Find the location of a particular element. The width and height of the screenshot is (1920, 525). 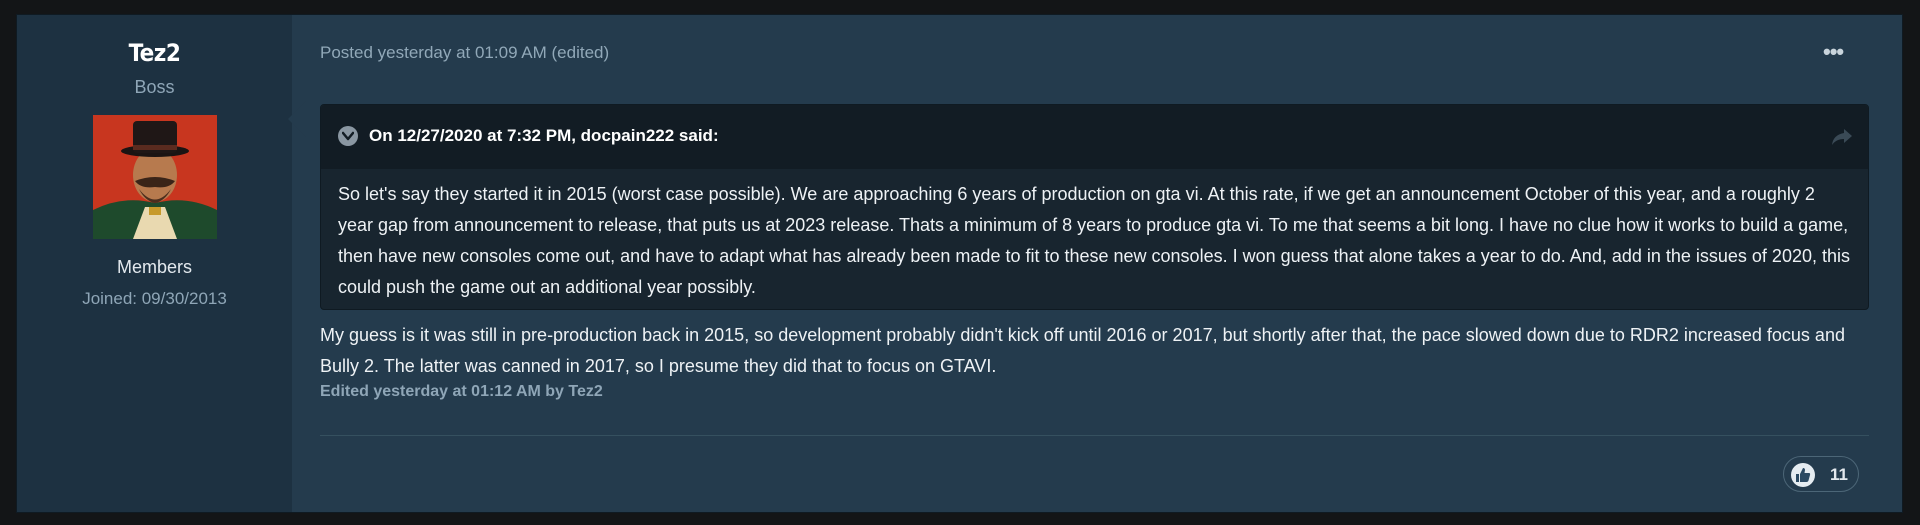

author-panel: Tez2 Boss Members Joined: 09/30/2013 is located at coordinates (154, 263).